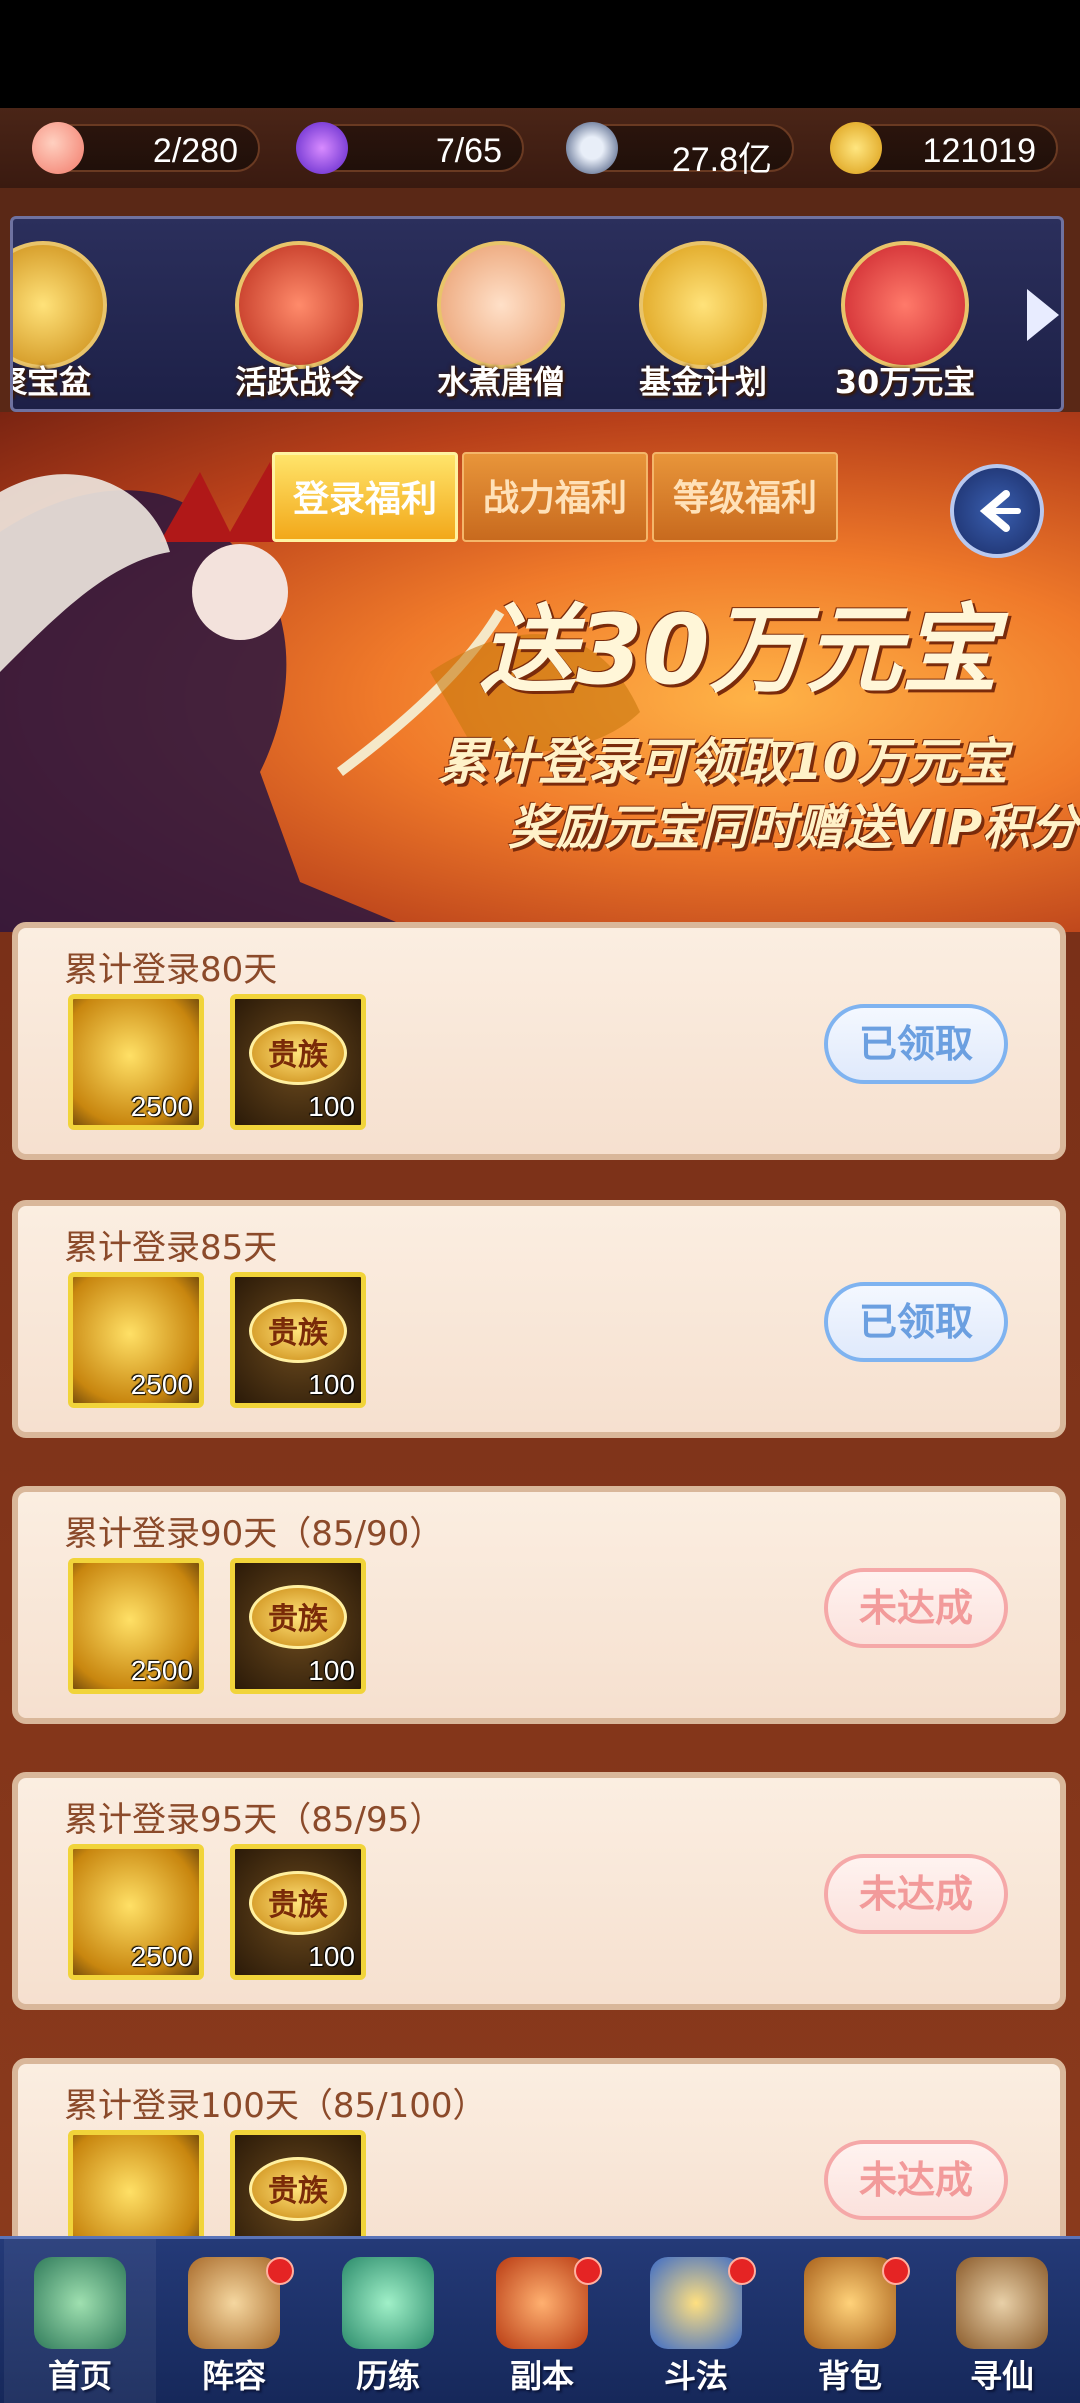  I want to click on nav-training: 历练, so click(388, 2321).